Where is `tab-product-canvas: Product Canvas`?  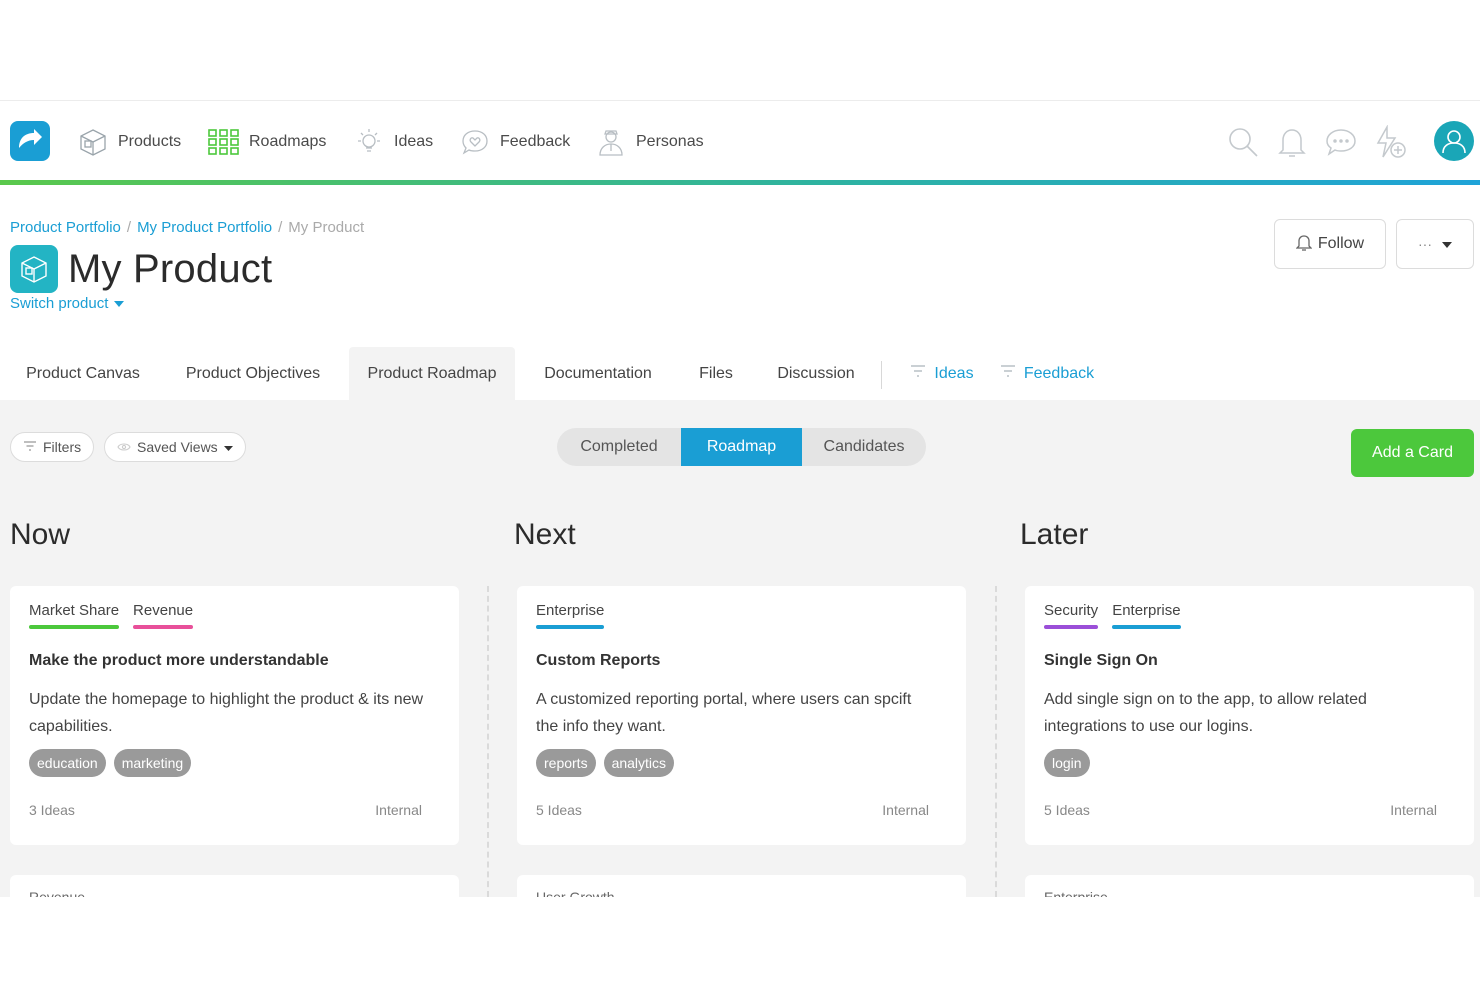 tab-product-canvas: Product Canvas is located at coordinates (83, 373).